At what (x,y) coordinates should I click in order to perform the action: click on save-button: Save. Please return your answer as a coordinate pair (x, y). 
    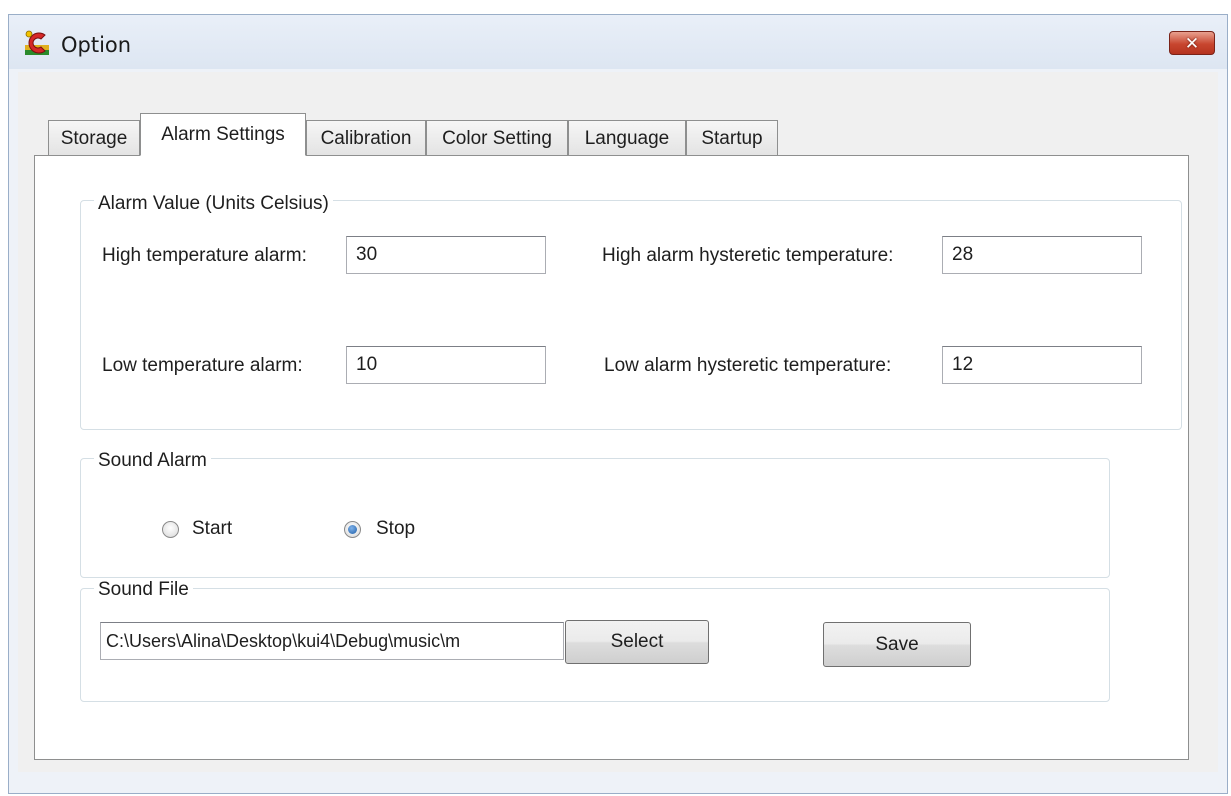
    Looking at the image, I should click on (897, 644).